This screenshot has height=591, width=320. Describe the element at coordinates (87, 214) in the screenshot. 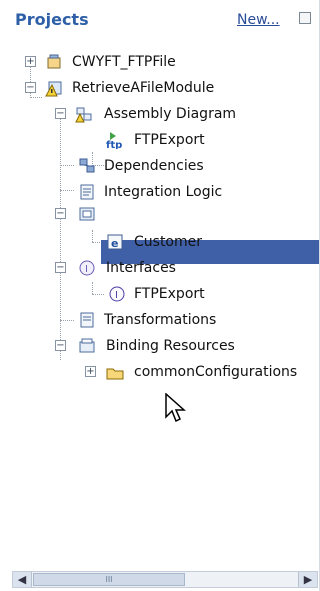

I see `data-types-icon` at that location.